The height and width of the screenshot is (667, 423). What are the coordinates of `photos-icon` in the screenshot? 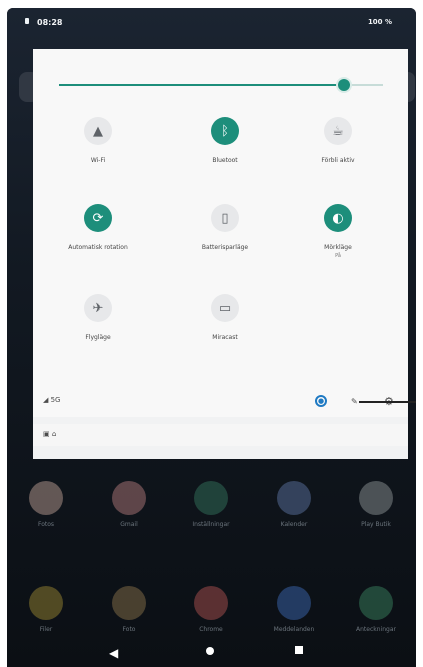 It's located at (46, 498).